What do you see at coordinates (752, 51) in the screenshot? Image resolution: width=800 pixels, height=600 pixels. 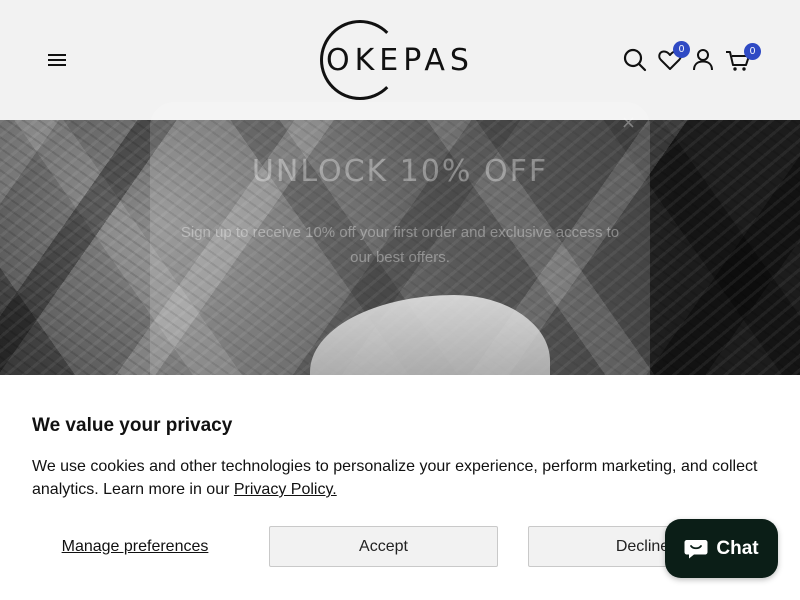 I see `cart-count-badge: 0` at bounding box center [752, 51].